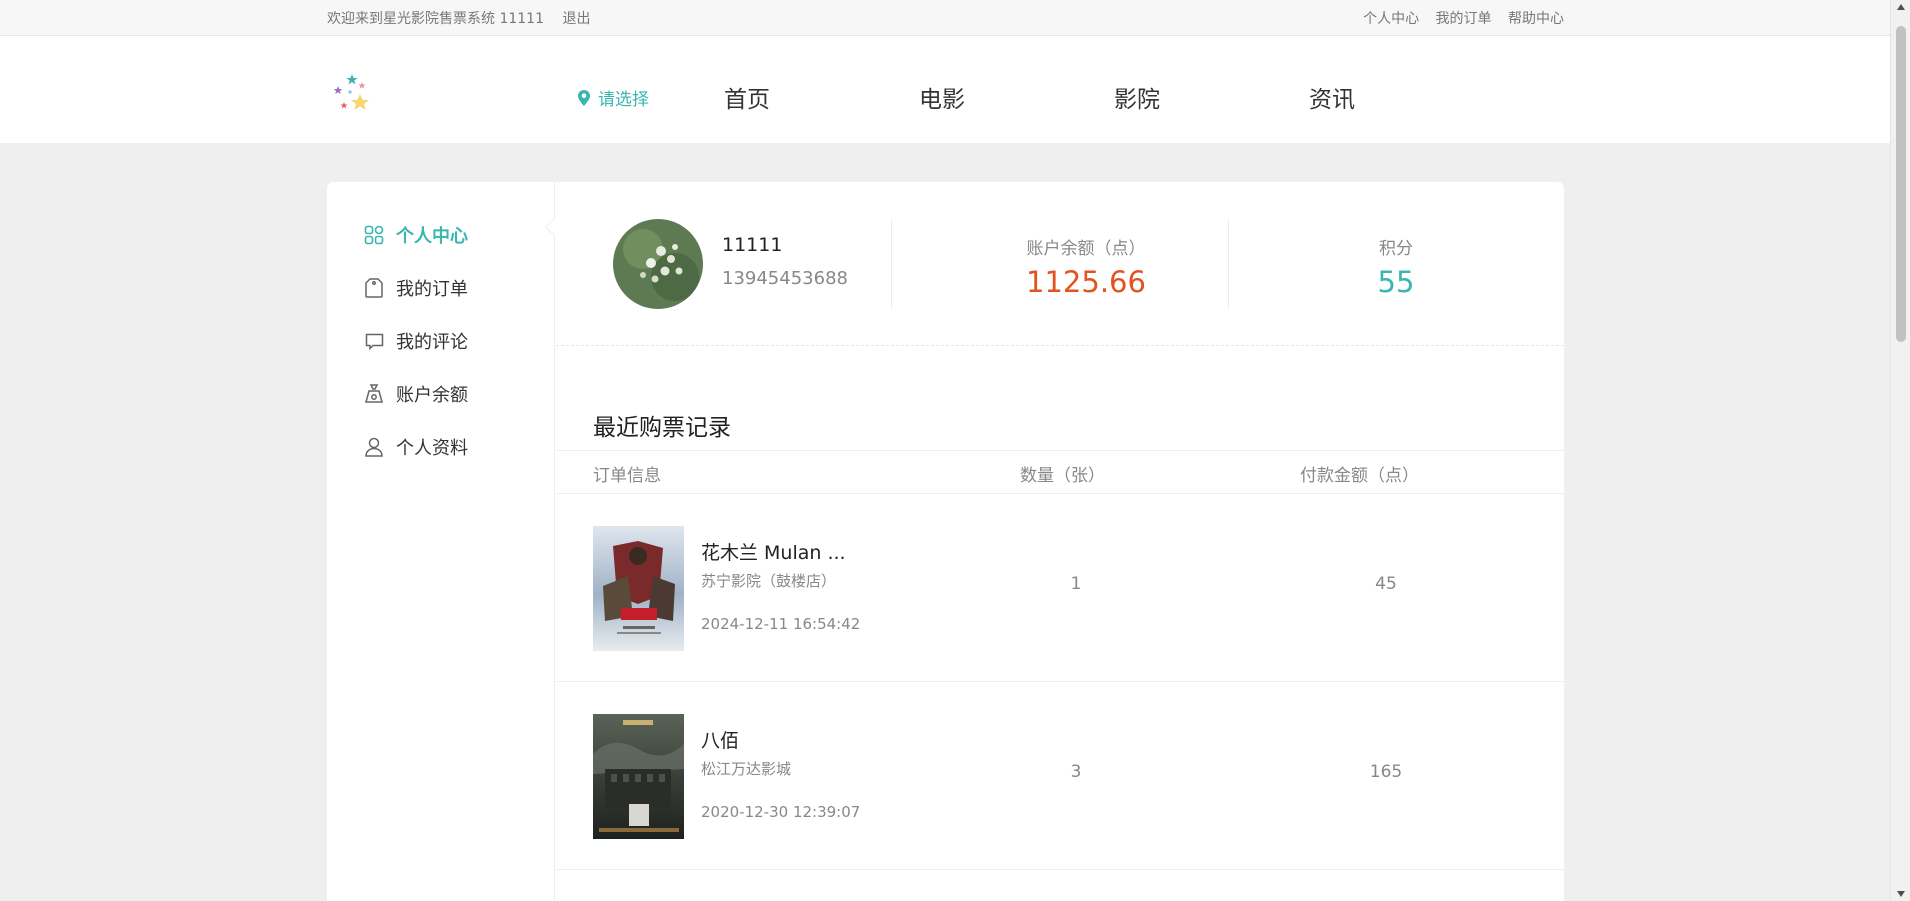  I want to click on city-selector: 请选择, so click(613, 97).